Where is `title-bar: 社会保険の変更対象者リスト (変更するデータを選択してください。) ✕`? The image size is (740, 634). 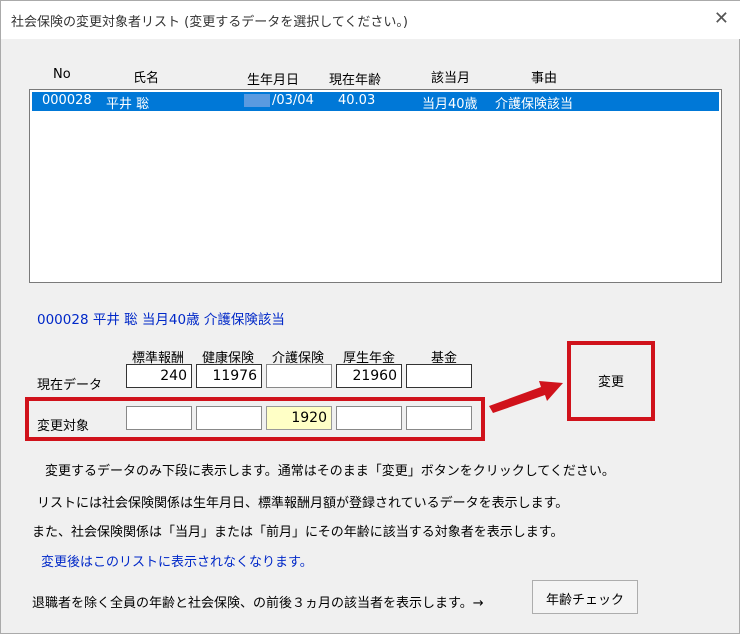
title-bar: 社会保険の変更対象者リスト (変更するデータを選択してください。) ✕ is located at coordinates (370, 20).